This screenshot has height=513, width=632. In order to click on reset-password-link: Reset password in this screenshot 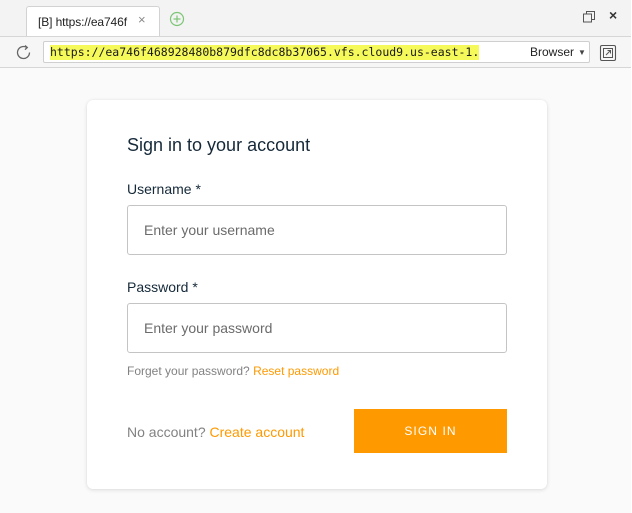, I will do `click(296, 371)`.